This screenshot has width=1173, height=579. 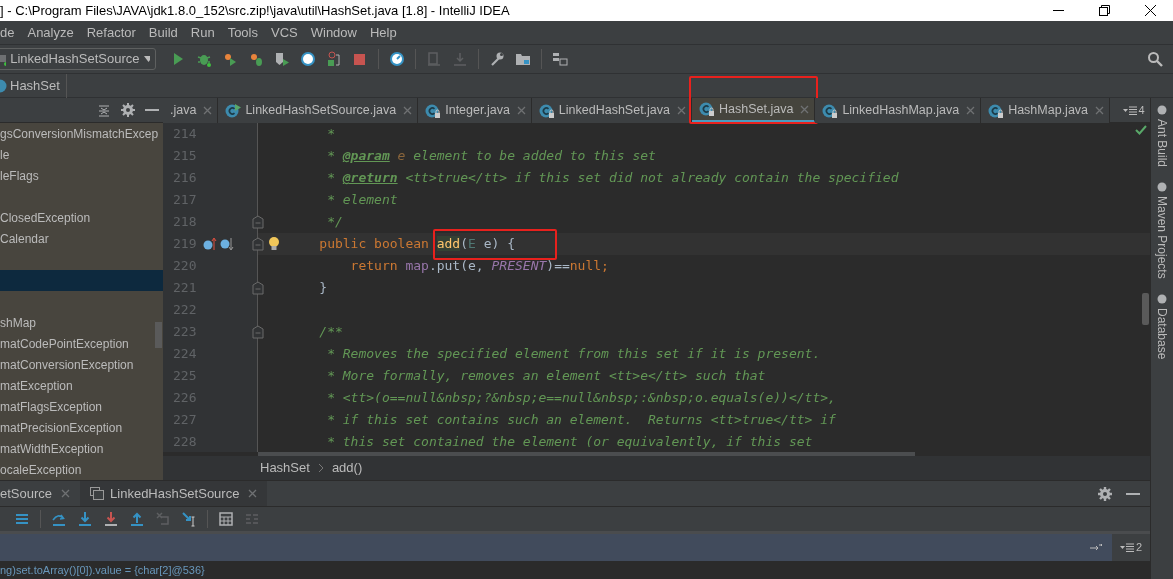 What do you see at coordinates (81, 406) in the screenshot?
I see `tree-item: matFlagsException` at bounding box center [81, 406].